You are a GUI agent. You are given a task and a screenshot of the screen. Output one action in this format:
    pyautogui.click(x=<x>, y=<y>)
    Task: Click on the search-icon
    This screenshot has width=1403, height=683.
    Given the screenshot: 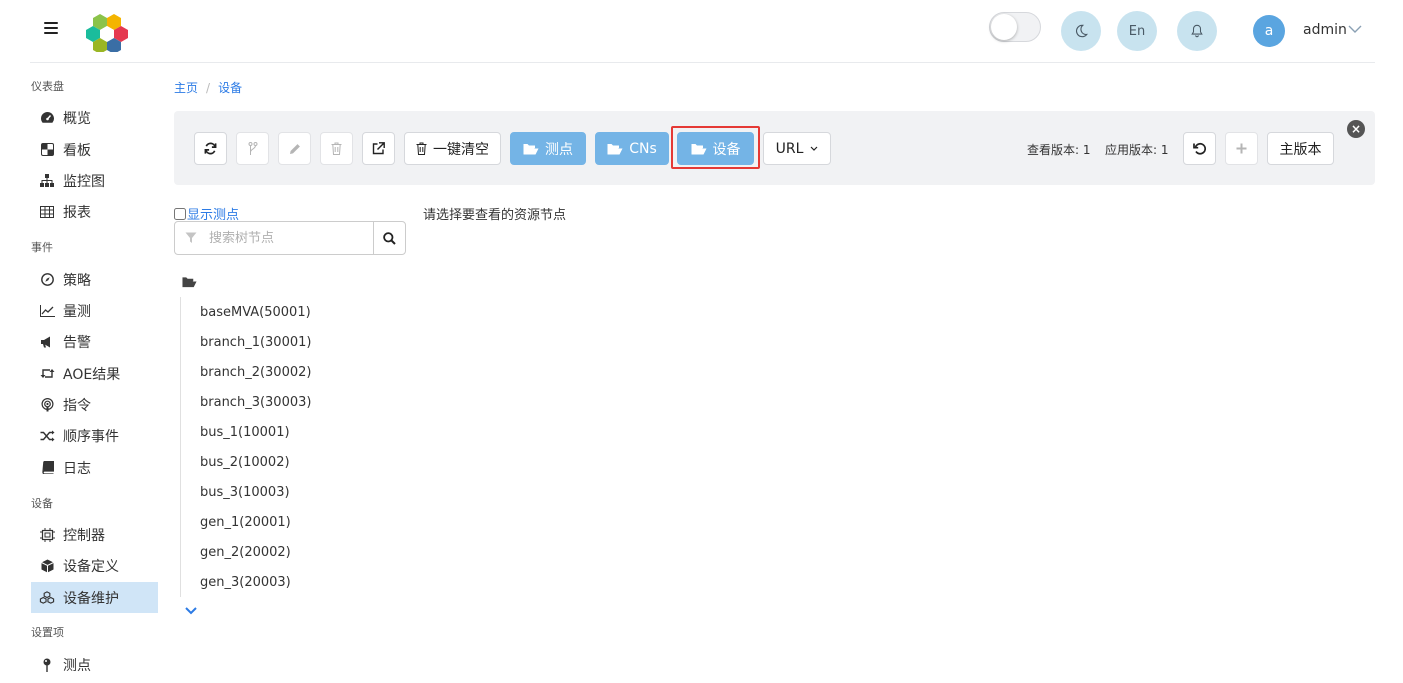 What is the action you would take?
    pyautogui.click(x=389, y=238)
    